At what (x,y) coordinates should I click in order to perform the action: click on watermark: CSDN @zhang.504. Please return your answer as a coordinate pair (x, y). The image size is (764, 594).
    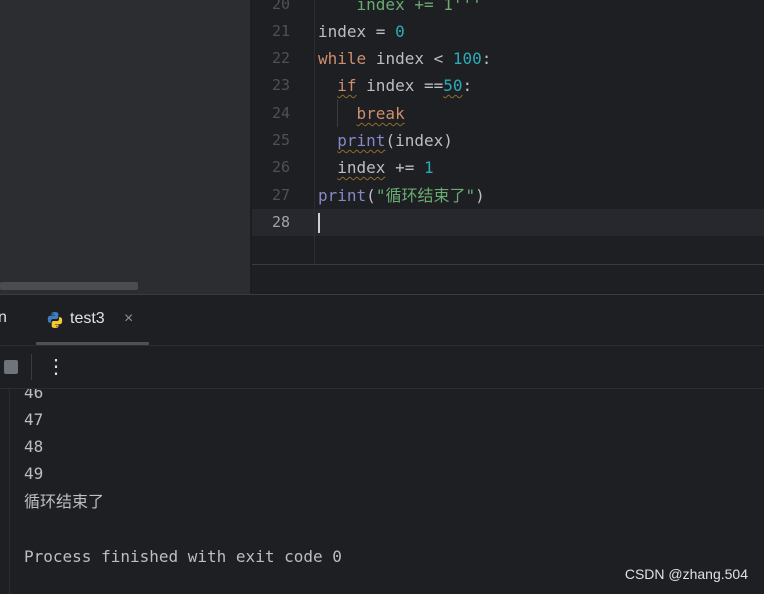
    Looking at the image, I should click on (686, 574).